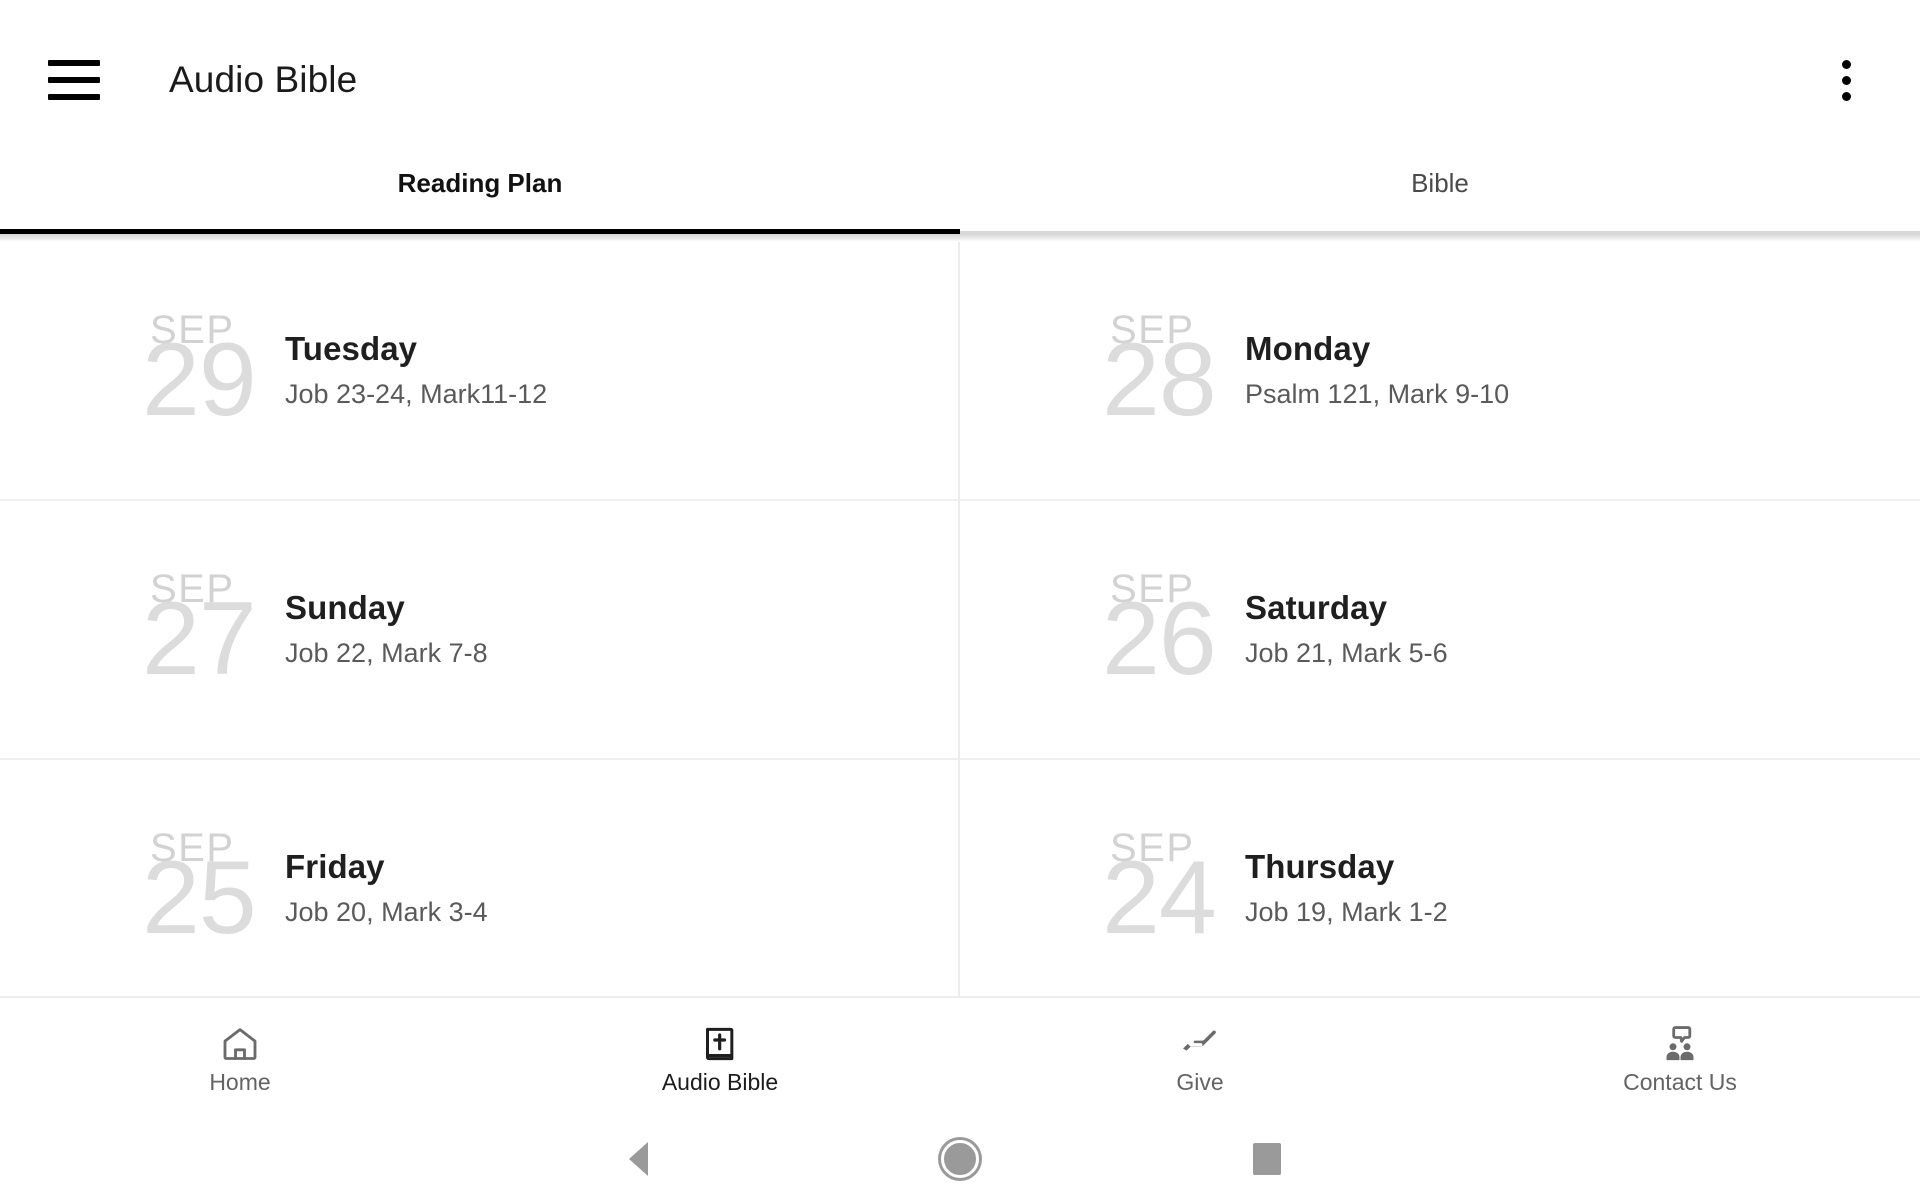  Describe the element at coordinates (199, 380) in the screenshot. I see `card-day-number: 29` at that location.